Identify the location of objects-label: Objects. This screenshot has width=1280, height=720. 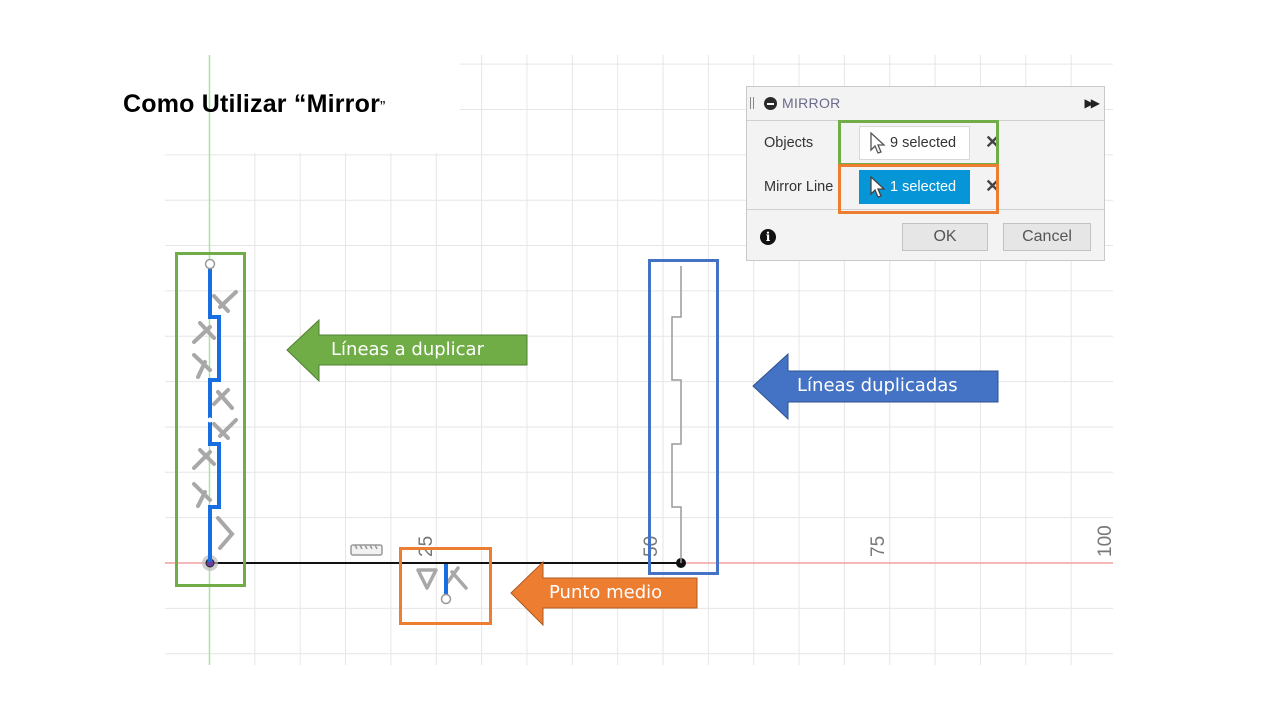
(789, 143).